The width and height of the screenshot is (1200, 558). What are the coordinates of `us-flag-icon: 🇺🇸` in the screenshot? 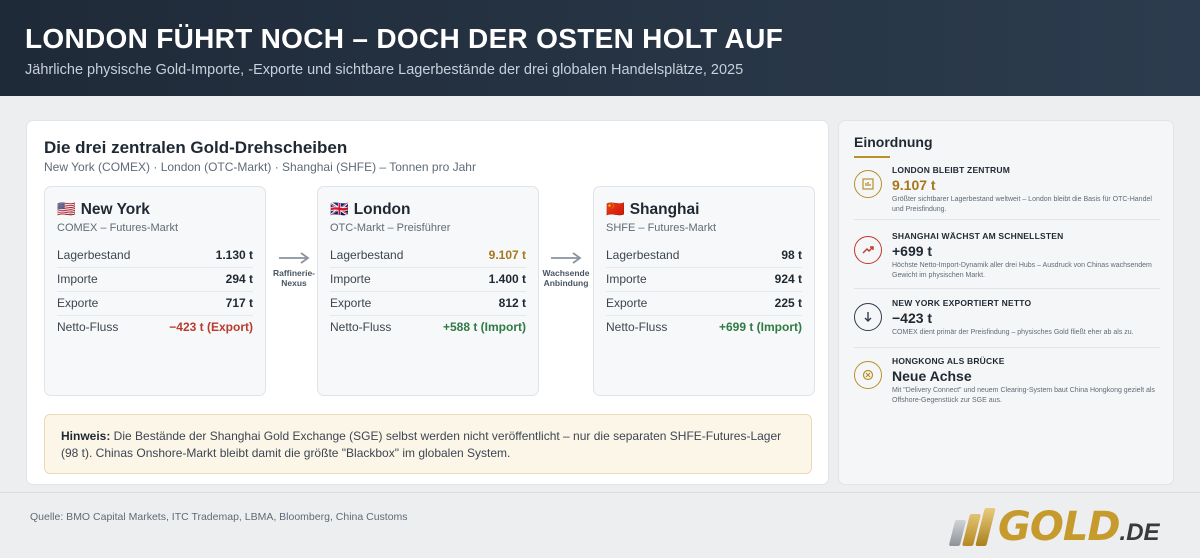 It's located at (66, 209).